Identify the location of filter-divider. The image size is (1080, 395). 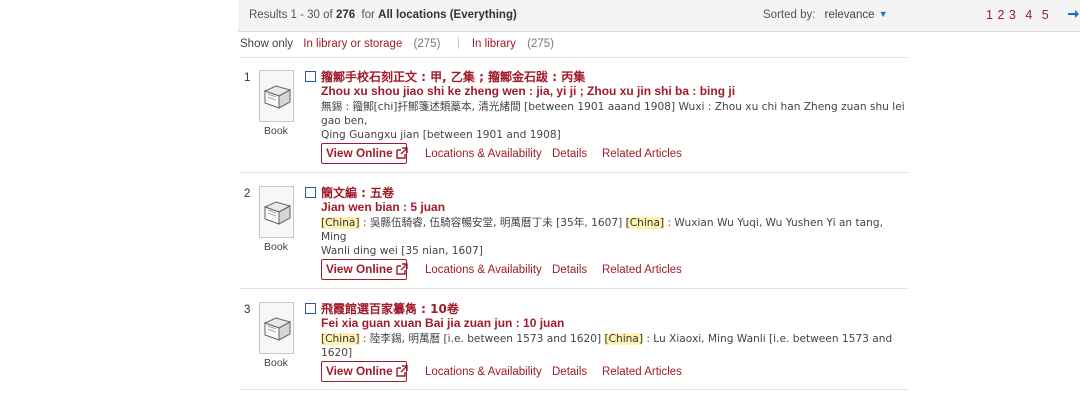
(458, 43).